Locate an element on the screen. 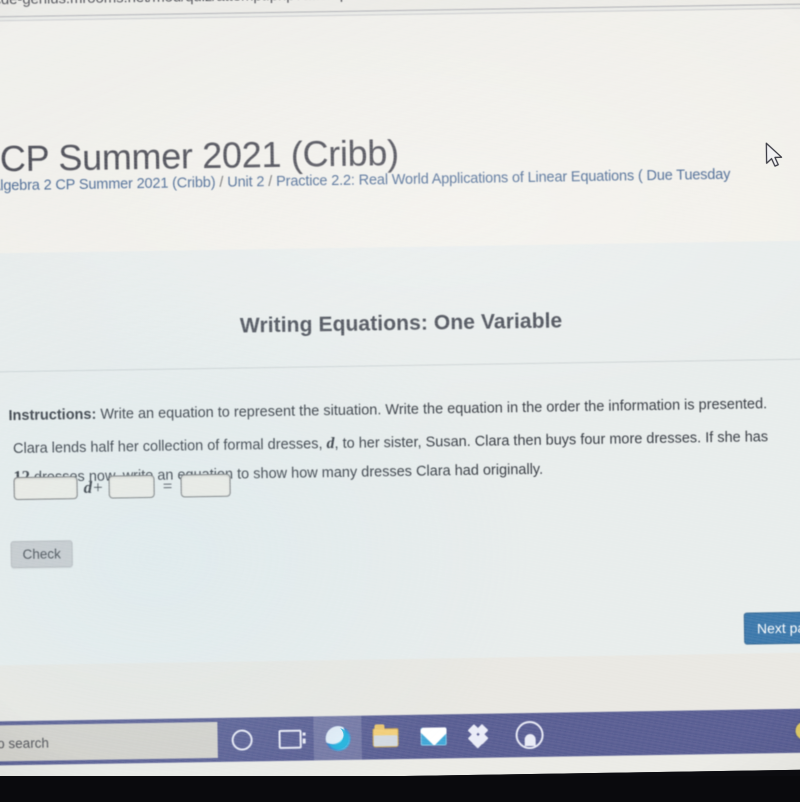 The image size is (800, 802). cortana-icon is located at coordinates (241, 739).